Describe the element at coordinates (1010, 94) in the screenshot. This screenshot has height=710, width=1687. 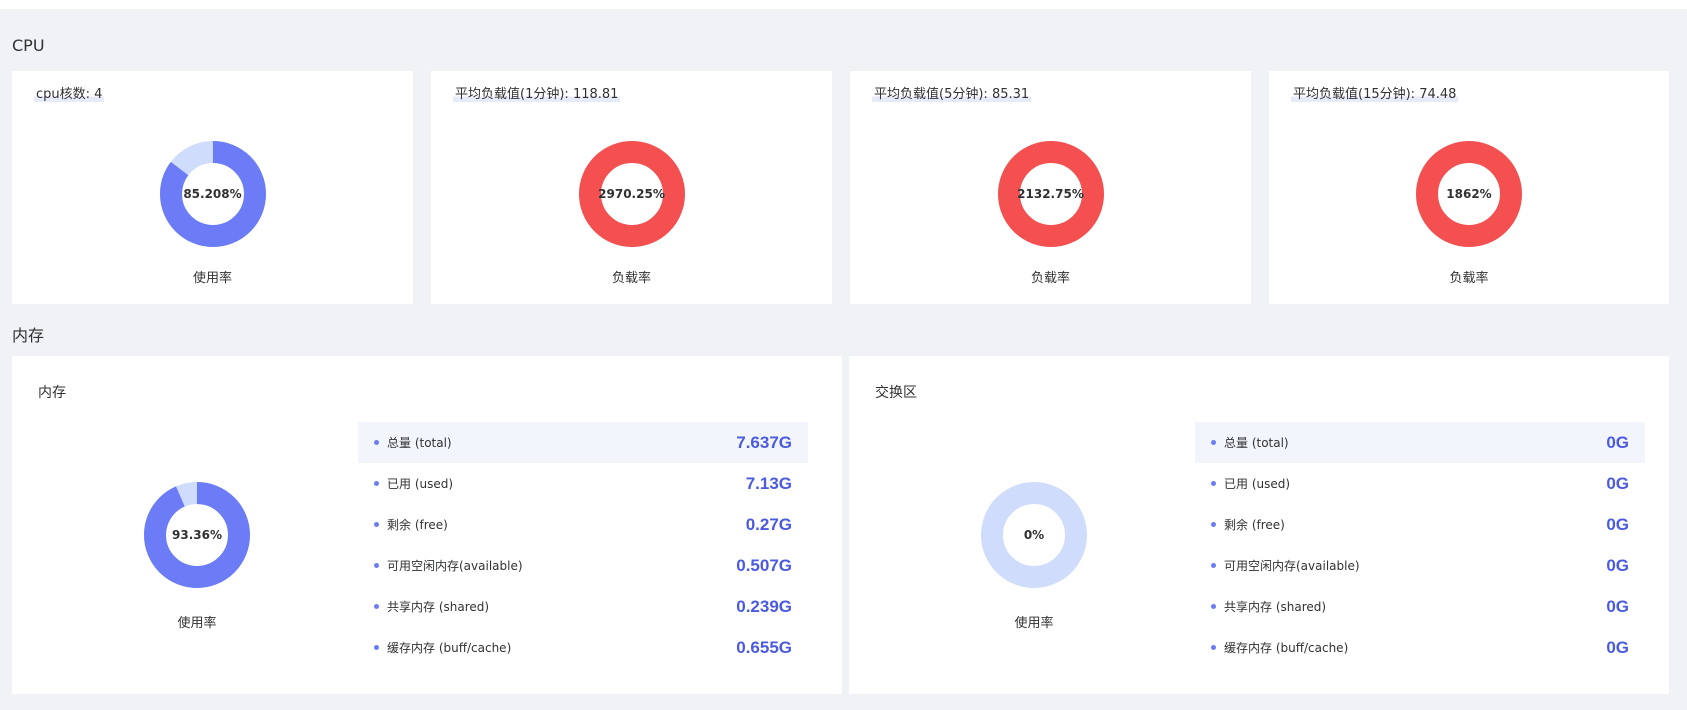
I see `header-value: 85.31` at that location.